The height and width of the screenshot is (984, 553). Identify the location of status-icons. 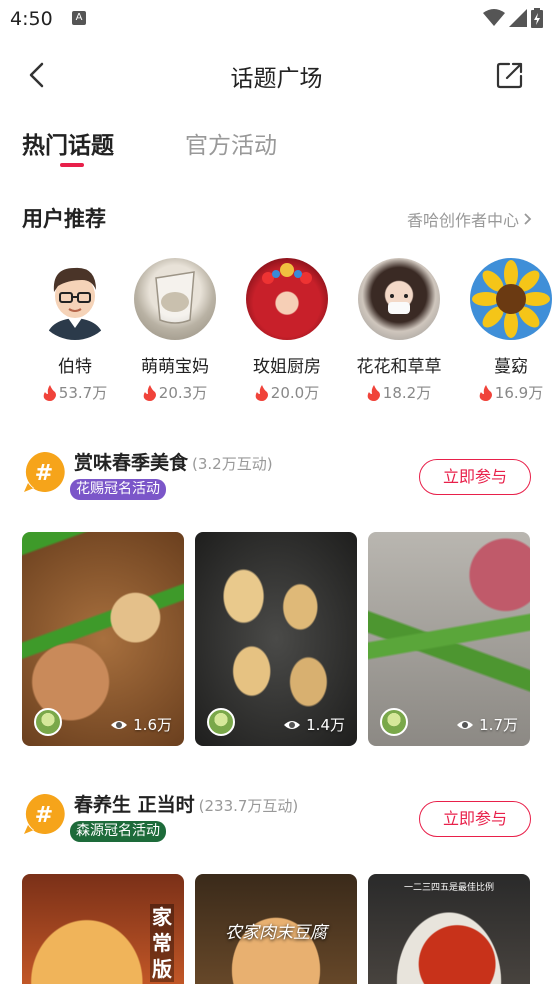
(513, 18).